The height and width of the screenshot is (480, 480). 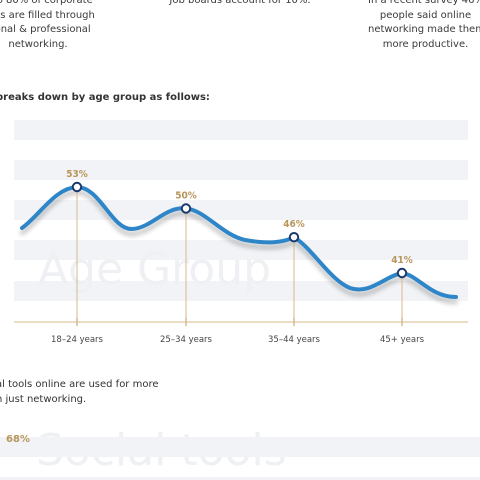 What do you see at coordinates (294, 340) in the screenshot?
I see `x-tick-label: 35–44 years` at bounding box center [294, 340].